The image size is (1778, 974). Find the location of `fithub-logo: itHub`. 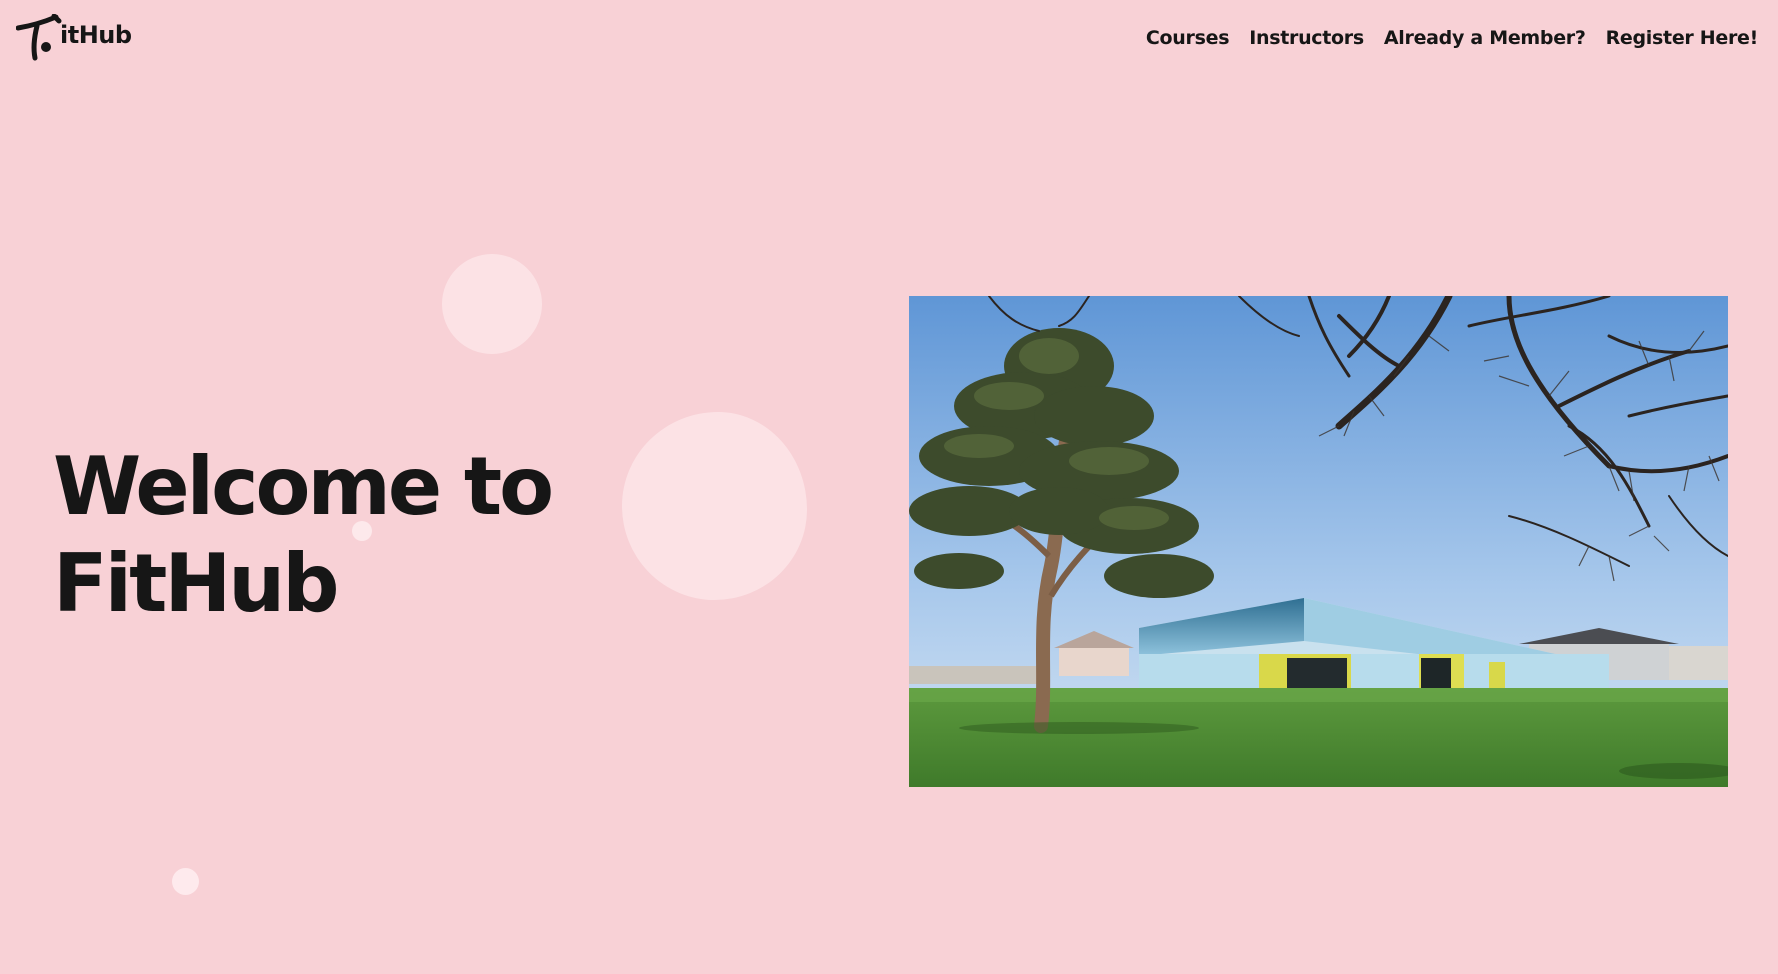

fithub-logo: itHub is located at coordinates (74, 38).